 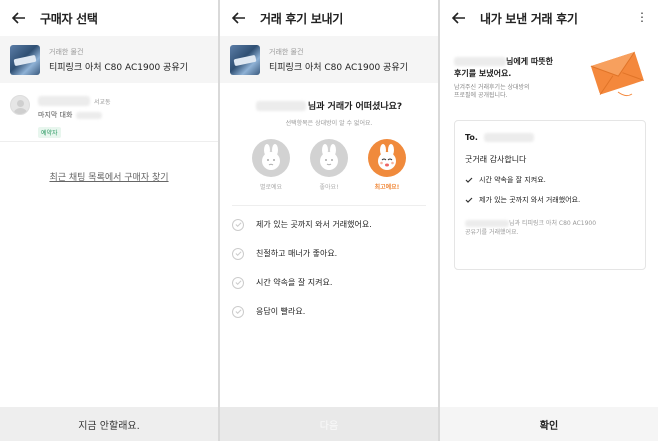 I want to click on review-option: 친절하고 매너가 좋아요., so click(x=329, y=253).